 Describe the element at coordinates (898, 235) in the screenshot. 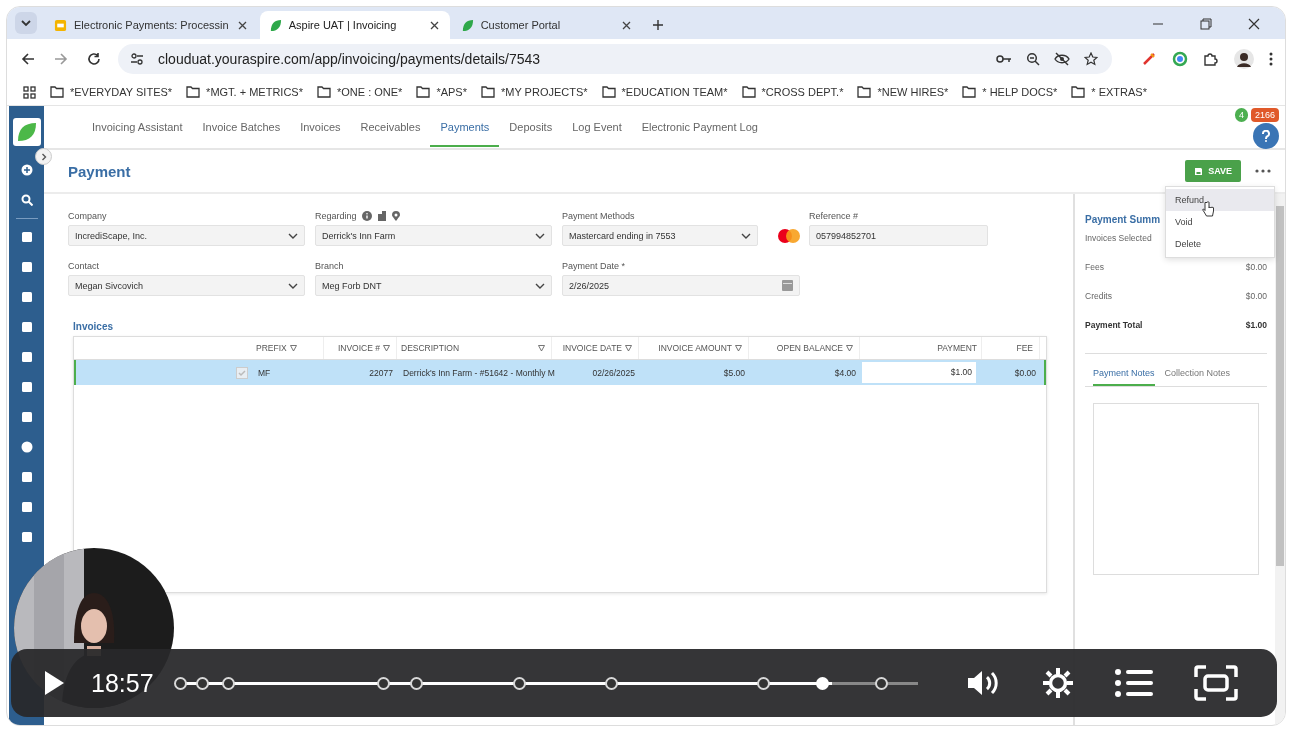

I see `input-field: 057994852701` at that location.